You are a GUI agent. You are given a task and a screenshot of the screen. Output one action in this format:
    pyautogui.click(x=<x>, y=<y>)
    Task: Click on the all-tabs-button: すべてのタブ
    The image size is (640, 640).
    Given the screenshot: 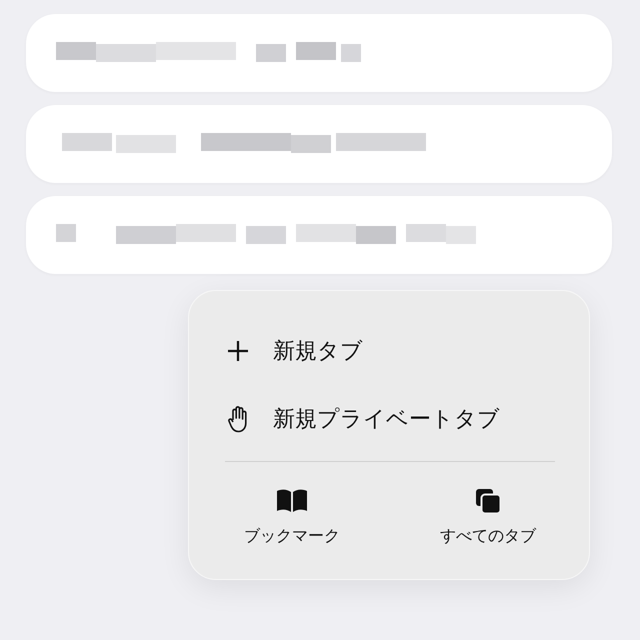 What is the action you would take?
    pyautogui.click(x=488, y=516)
    